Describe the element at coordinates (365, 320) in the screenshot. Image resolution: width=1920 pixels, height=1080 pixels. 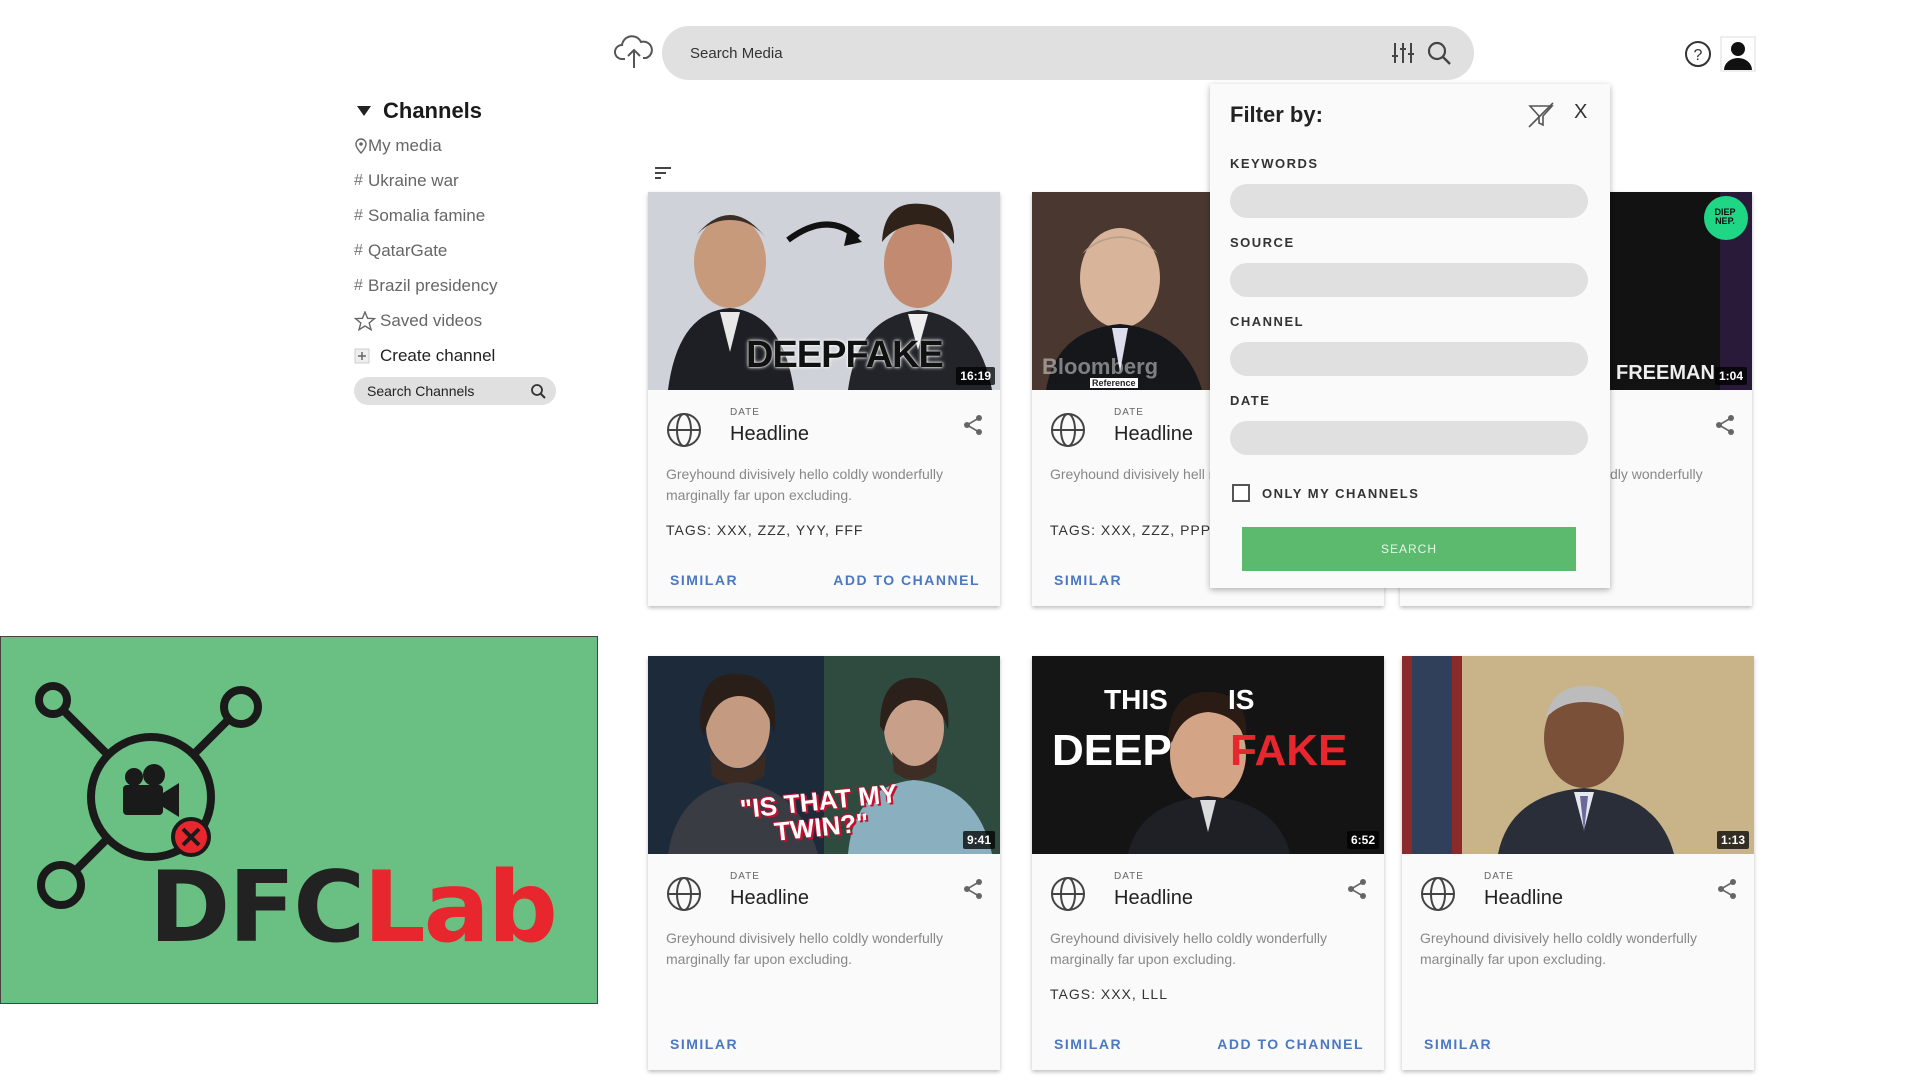
I see `star-icon` at that location.